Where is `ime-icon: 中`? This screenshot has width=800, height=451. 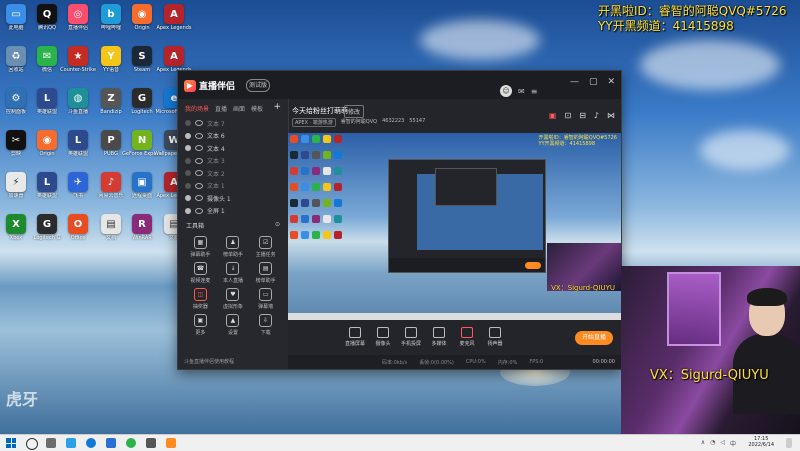
ime-icon: 中 is located at coordinates (733, 443).